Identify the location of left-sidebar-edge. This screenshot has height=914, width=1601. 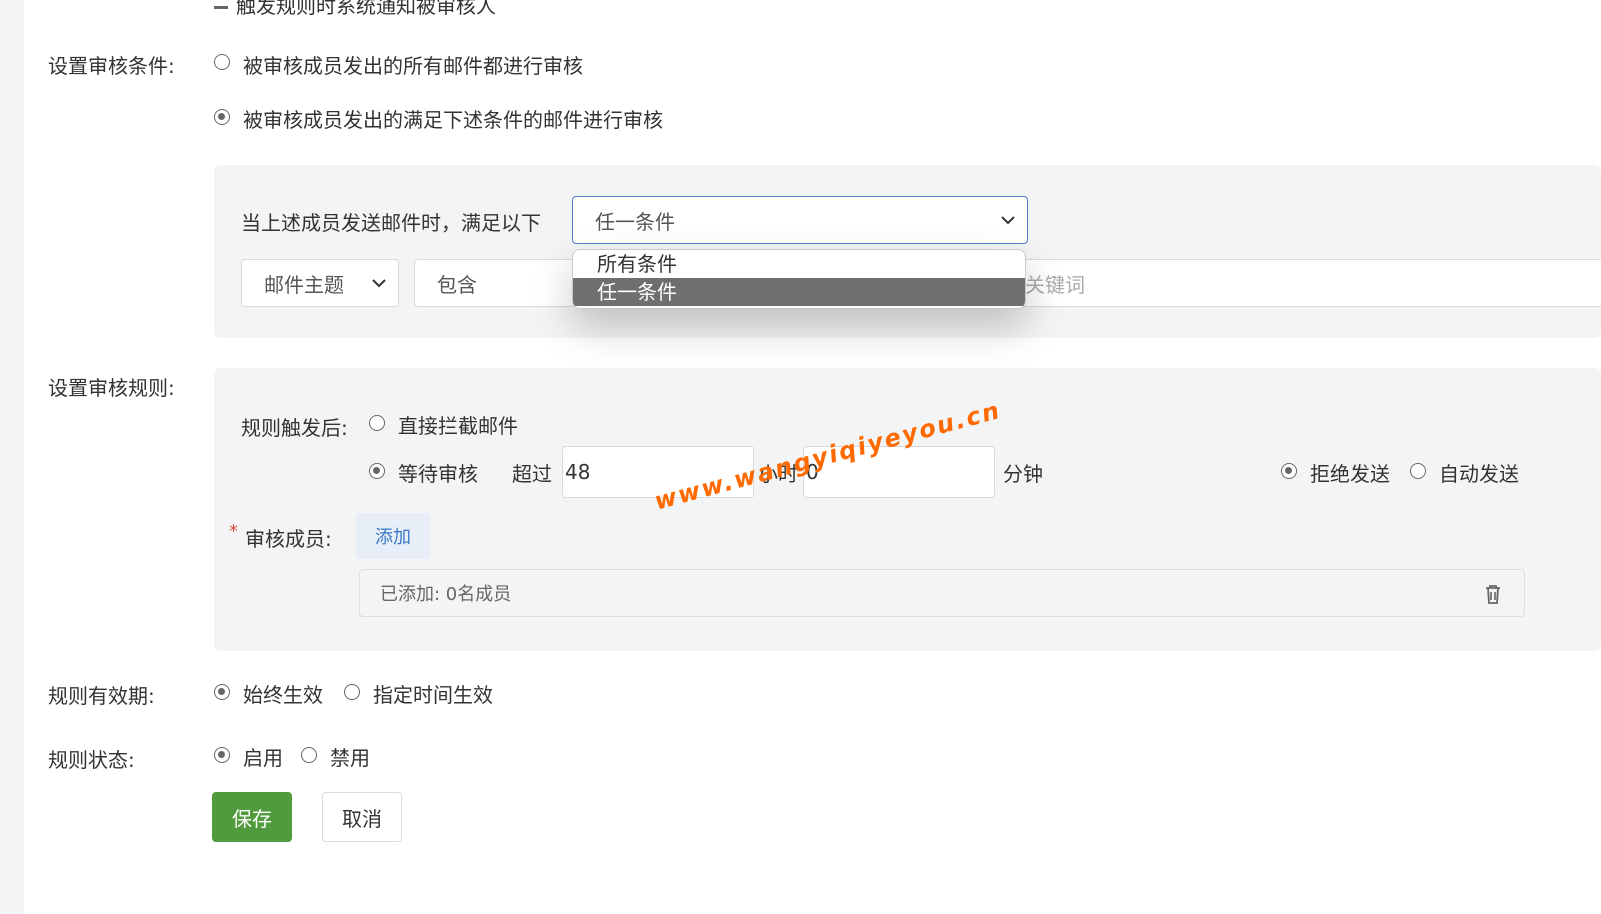
(12, 457).